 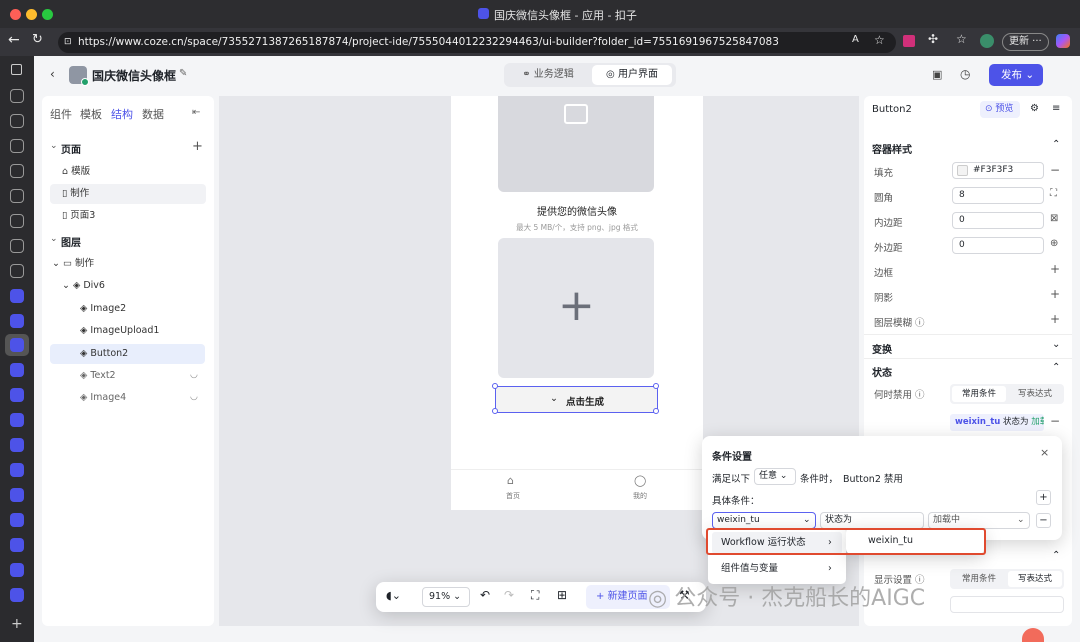 What do you see at coordinates (37, 39) in the screenshot?
I see `reload-icon: ↻` at bounding box center [37, 39].